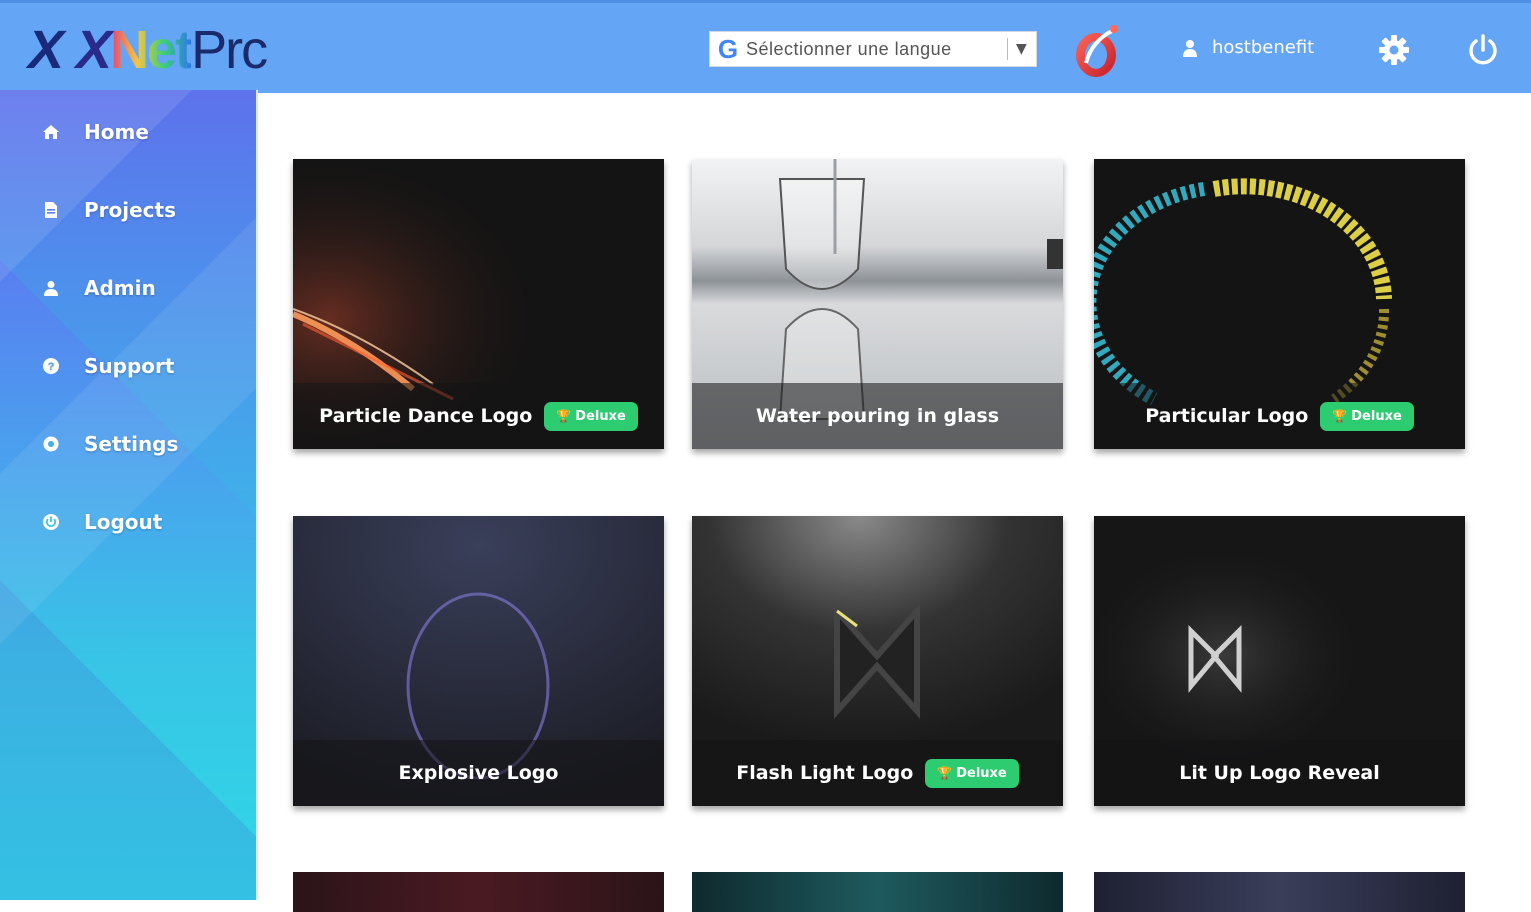 This screenshot has height=912, width=1531. What do you see at coordinates (116, 132) in the screenshot?
I see `sidebar-item-label: Home` at bounding box center [116, 132].